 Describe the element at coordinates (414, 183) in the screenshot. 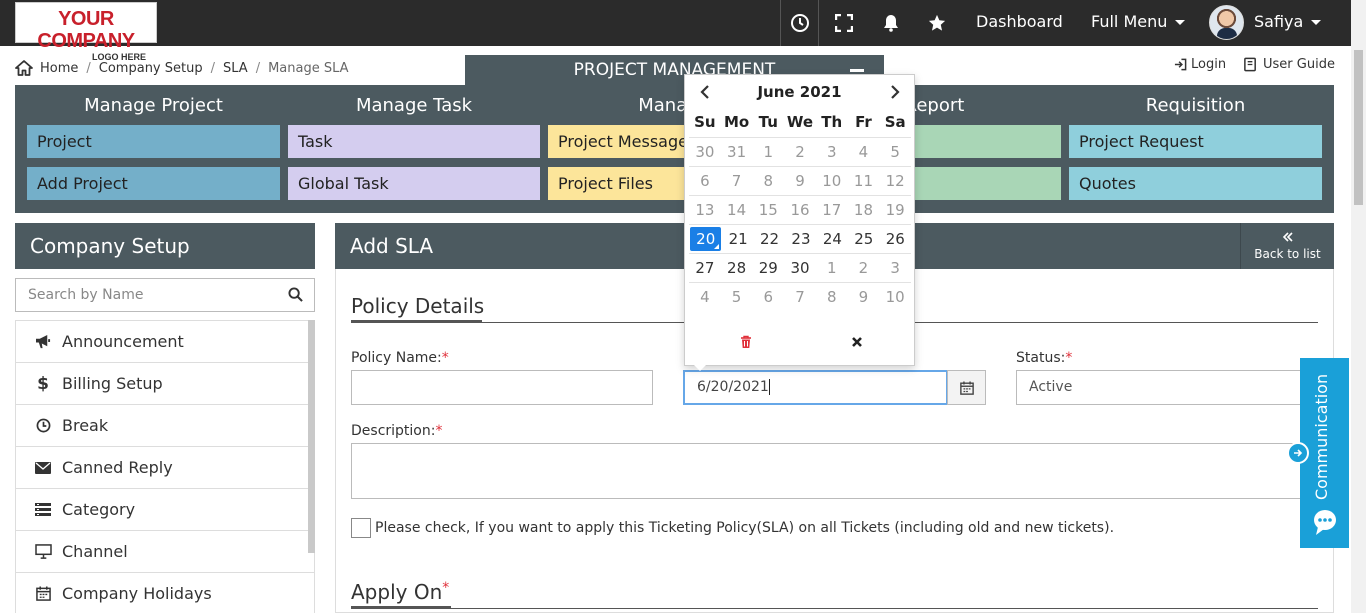

I see `tile-global-task: Global Task` at that location.